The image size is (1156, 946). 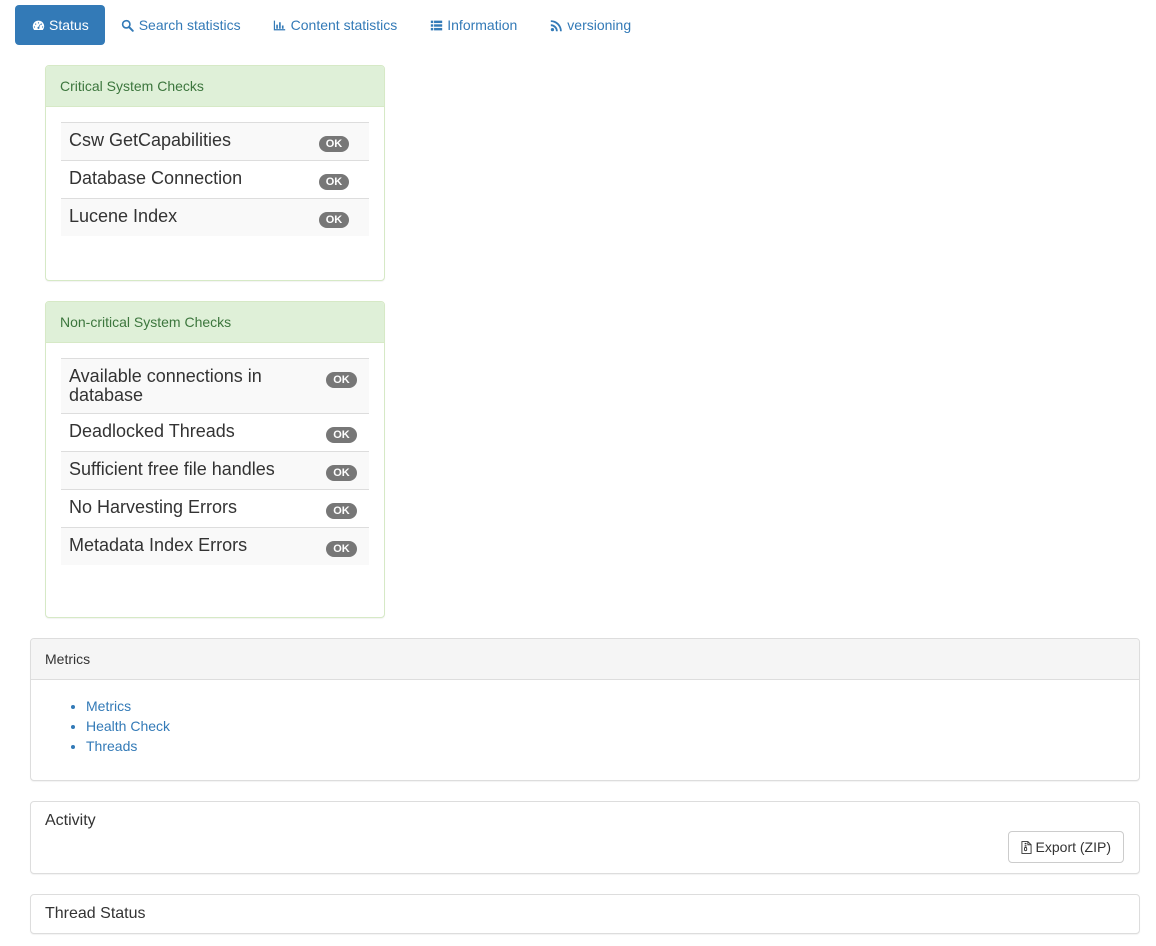 What do you see at coordinates (280, 25) in the screenshot?
I see `bar-chart-icon` at bounding box center [280, 25].